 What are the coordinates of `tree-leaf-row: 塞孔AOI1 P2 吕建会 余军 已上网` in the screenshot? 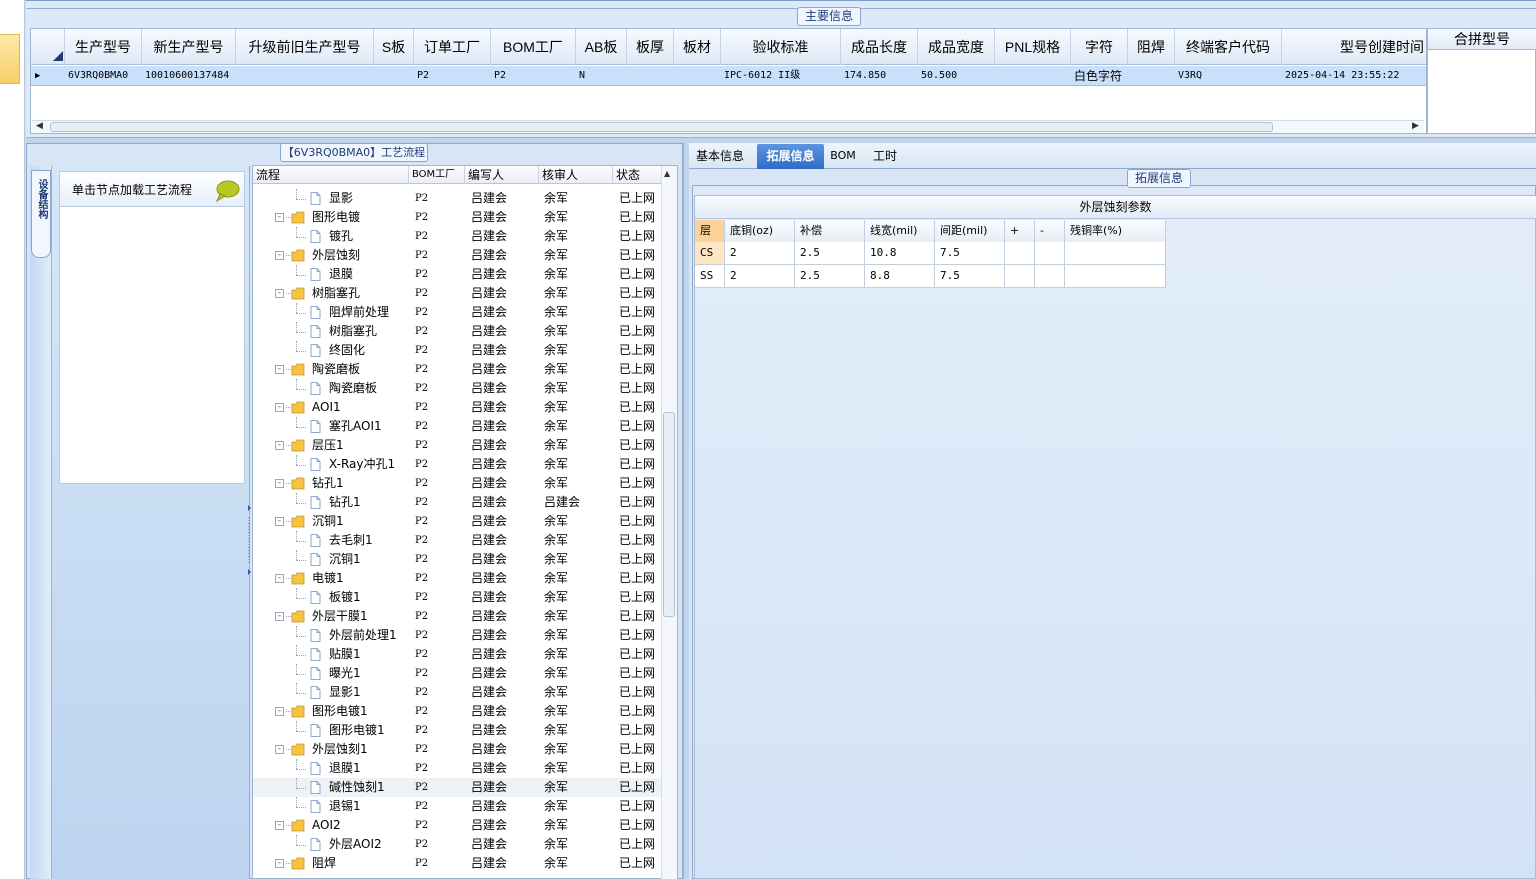 It's located at (457, 426).